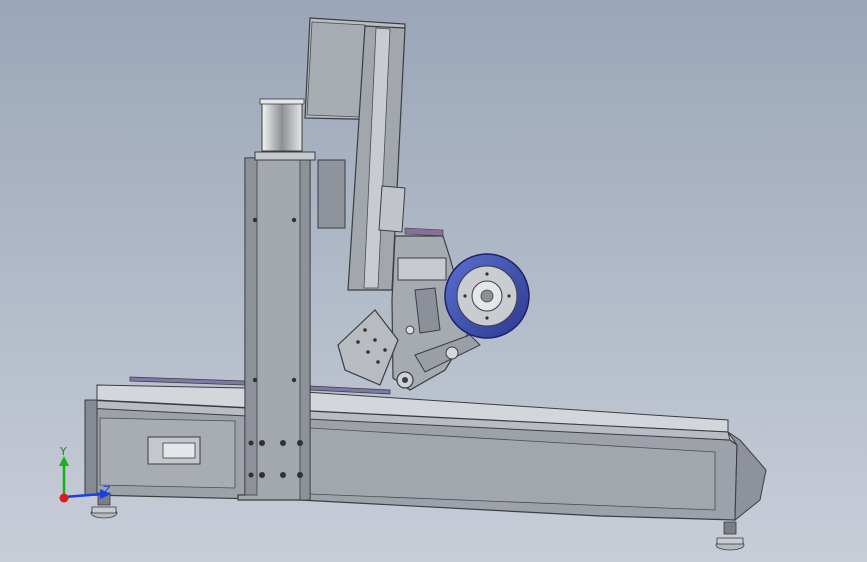 The height and width of the screenshot is (562, 867). I want to click on triad-origin, so click(64, 498).